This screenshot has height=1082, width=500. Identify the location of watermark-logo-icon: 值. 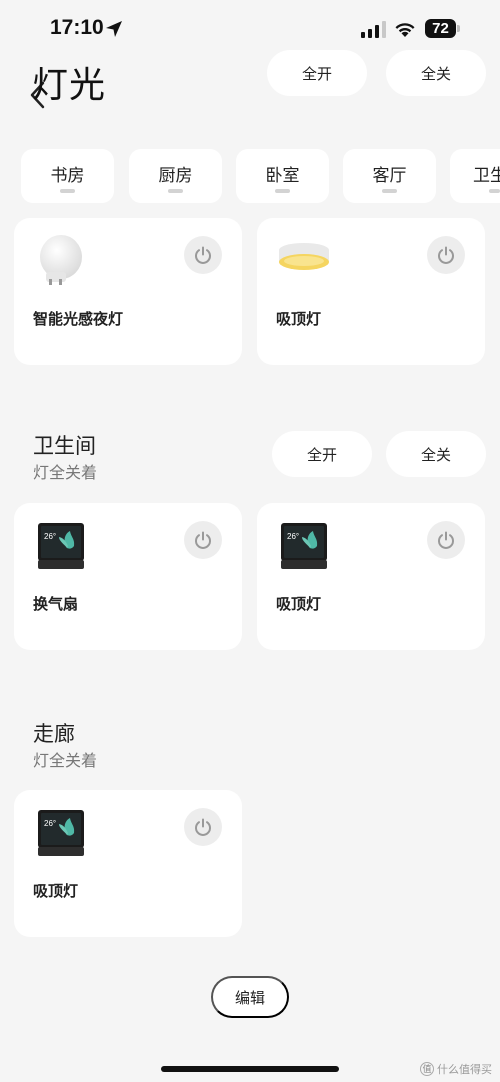
(427, 1069).